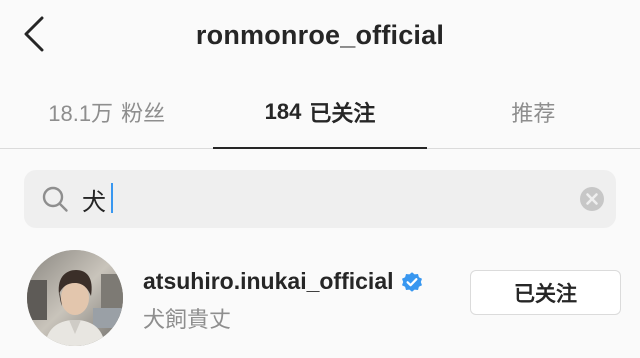  I want to click on verified-badge-icon, so click(411, 281).